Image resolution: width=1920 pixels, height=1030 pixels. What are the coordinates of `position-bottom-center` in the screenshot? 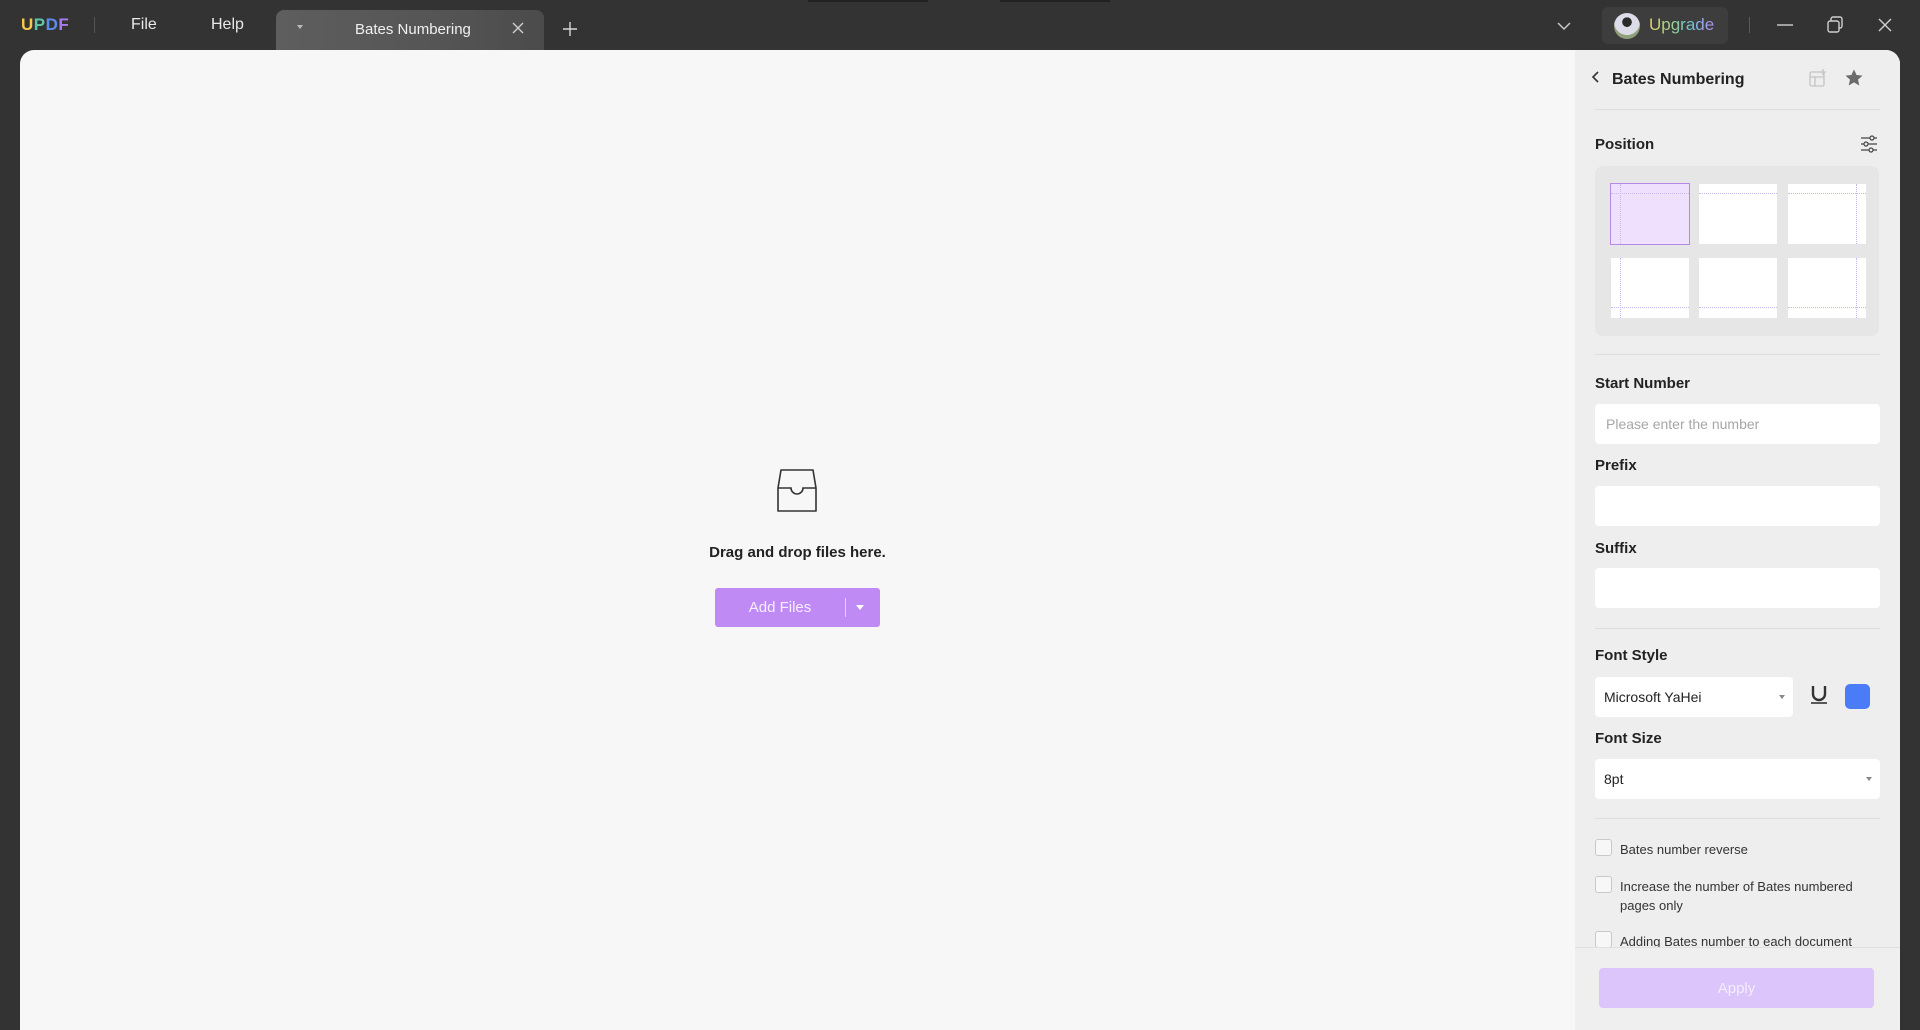 It's located at (1738, 288).